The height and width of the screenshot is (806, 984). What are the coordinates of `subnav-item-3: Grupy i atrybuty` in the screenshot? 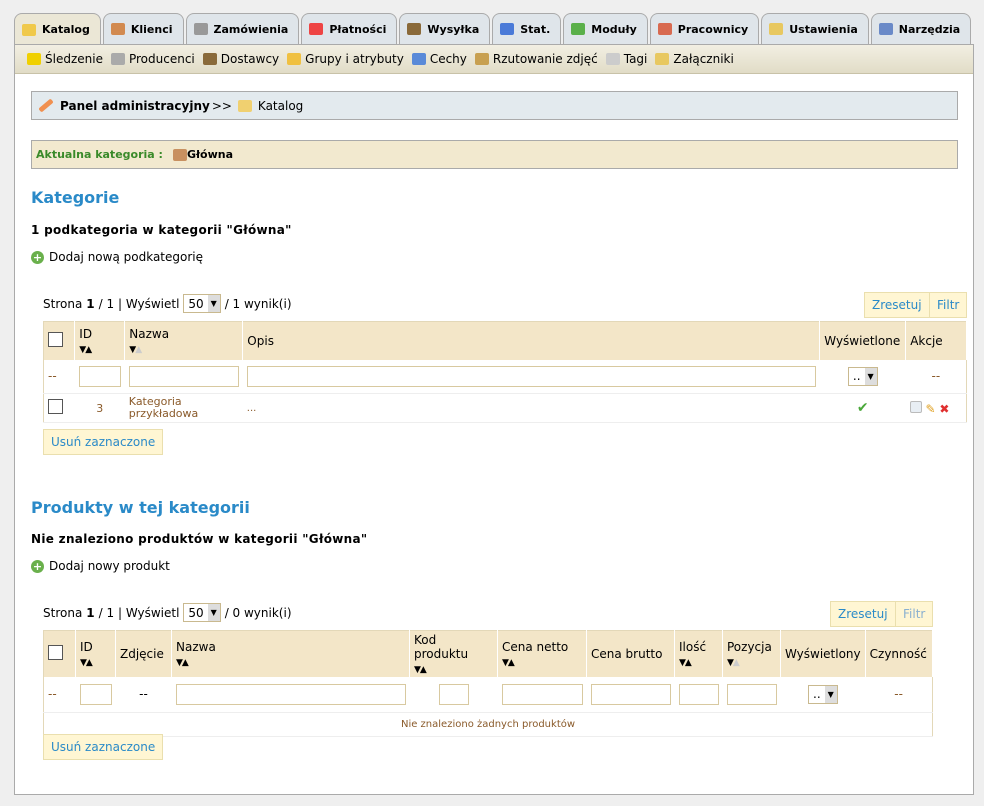 It's located at (345, 59).